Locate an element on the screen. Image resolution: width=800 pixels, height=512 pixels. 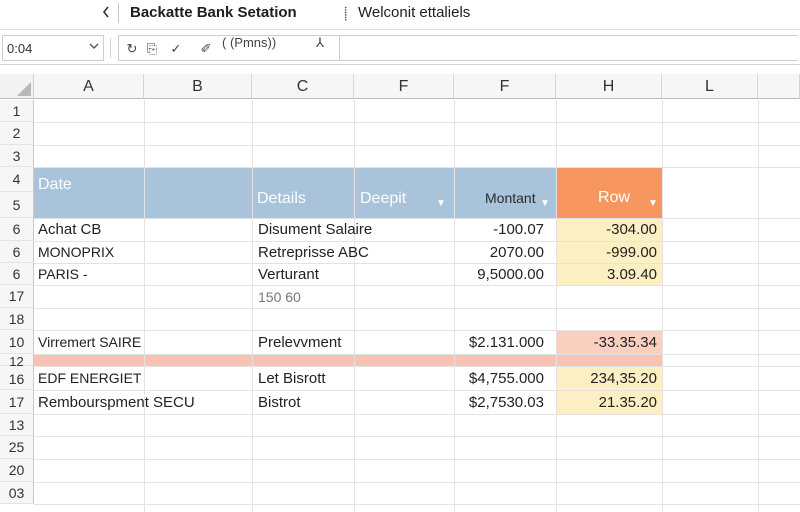
cell-h11: -33.35.34 is located at coordinates (606, 342).